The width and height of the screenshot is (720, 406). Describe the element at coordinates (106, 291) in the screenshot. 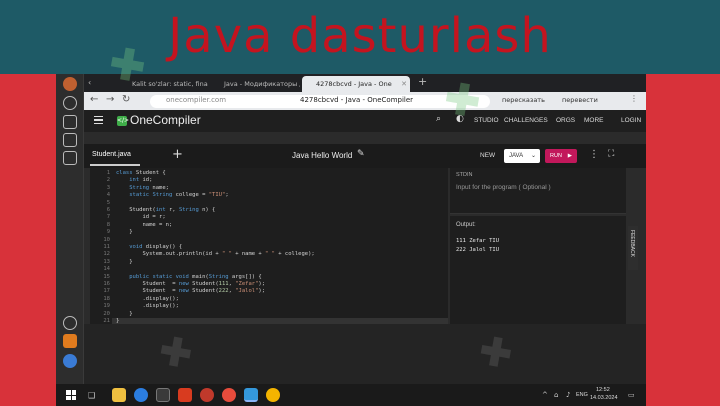

I see `line-number: 17` at that location.